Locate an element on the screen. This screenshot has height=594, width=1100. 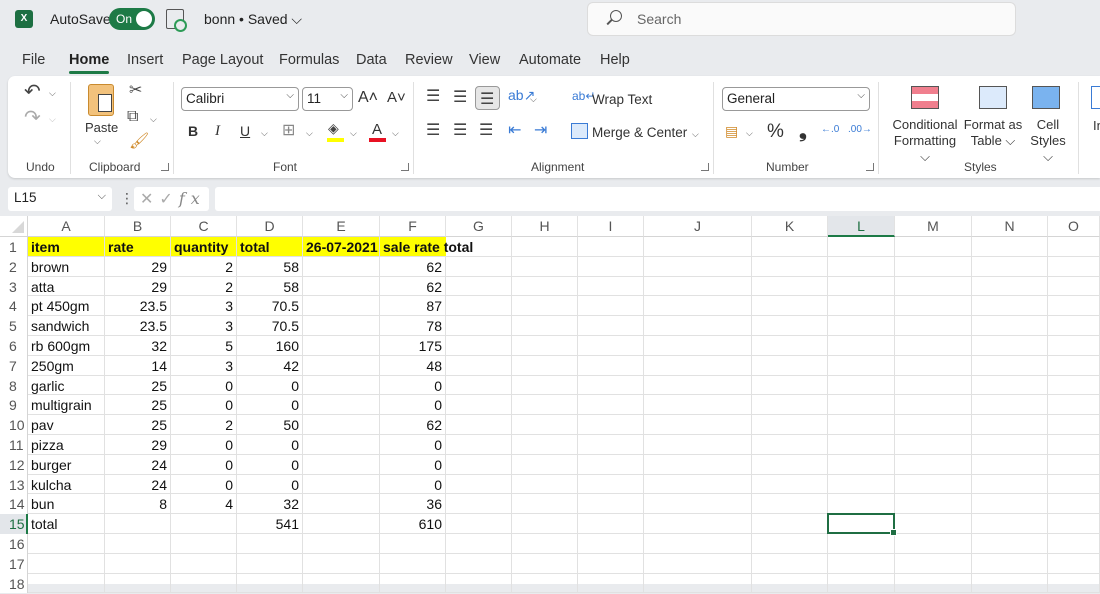
column-header-f: F is located at coordinates (413, 226).